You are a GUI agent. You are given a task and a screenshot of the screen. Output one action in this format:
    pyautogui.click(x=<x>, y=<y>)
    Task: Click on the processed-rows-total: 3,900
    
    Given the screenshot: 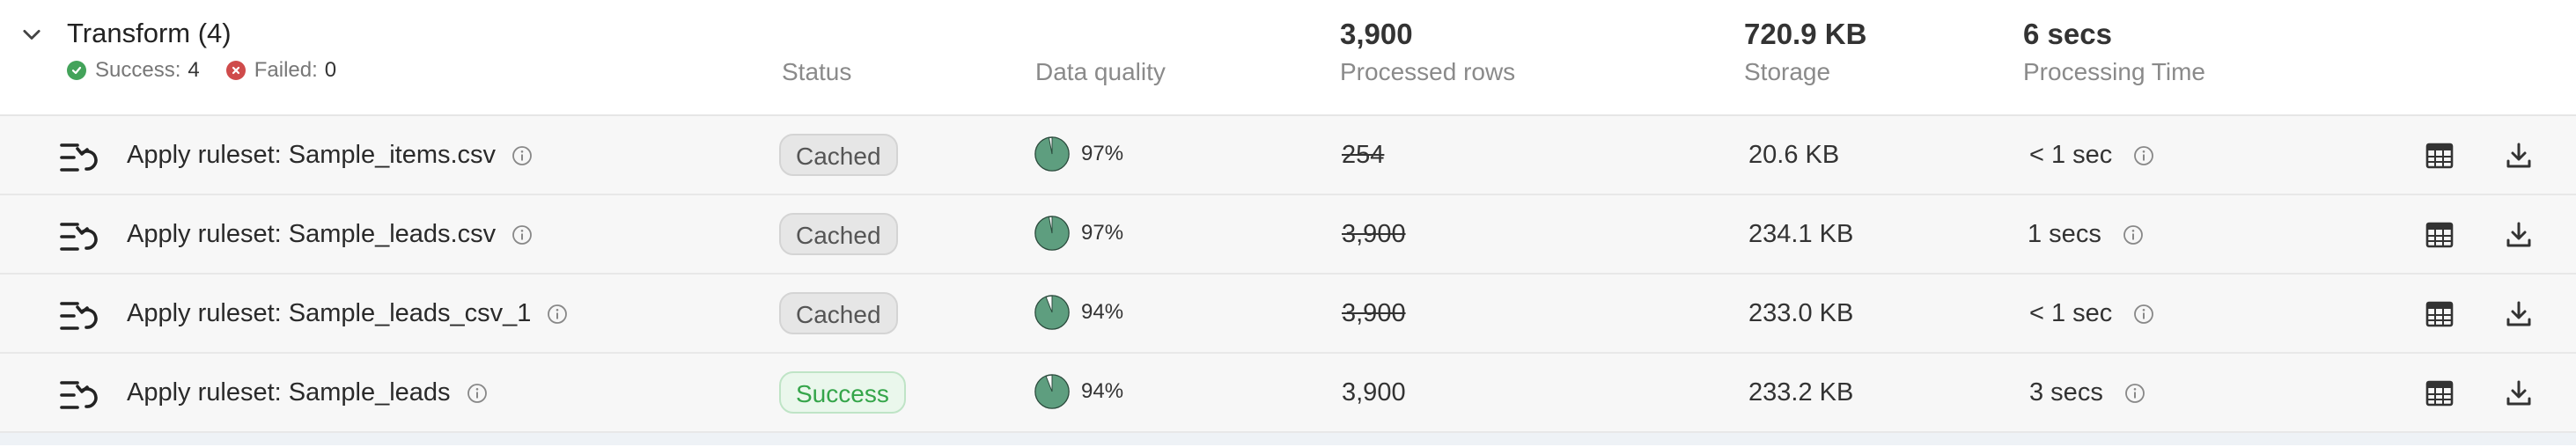 What is the action you would take?
    pyautogui.click(x=1377, y=34)
    